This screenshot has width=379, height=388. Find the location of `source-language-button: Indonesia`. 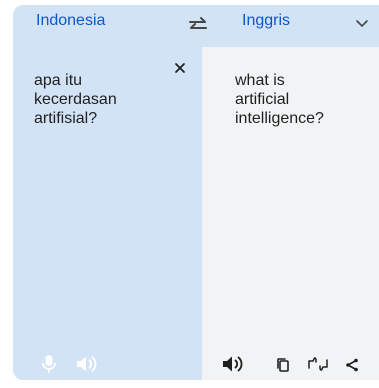

source-language-button: Indonesia is located at coordinates (70, 21).